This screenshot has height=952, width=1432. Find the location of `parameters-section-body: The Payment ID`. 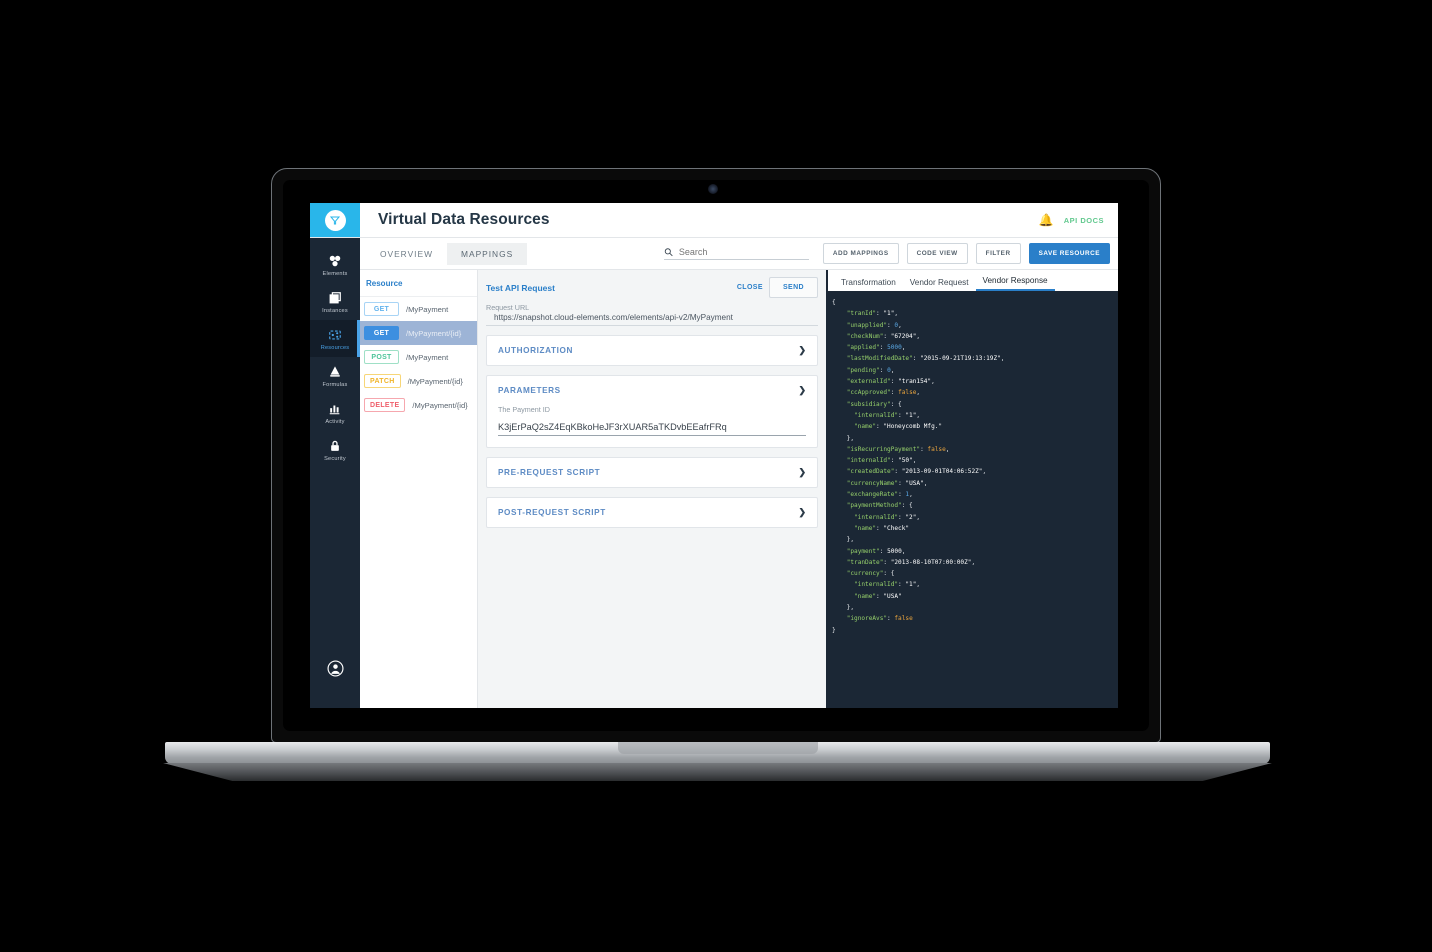

parameters-section-body: The Payment ID is located at coordinates (652, 426).